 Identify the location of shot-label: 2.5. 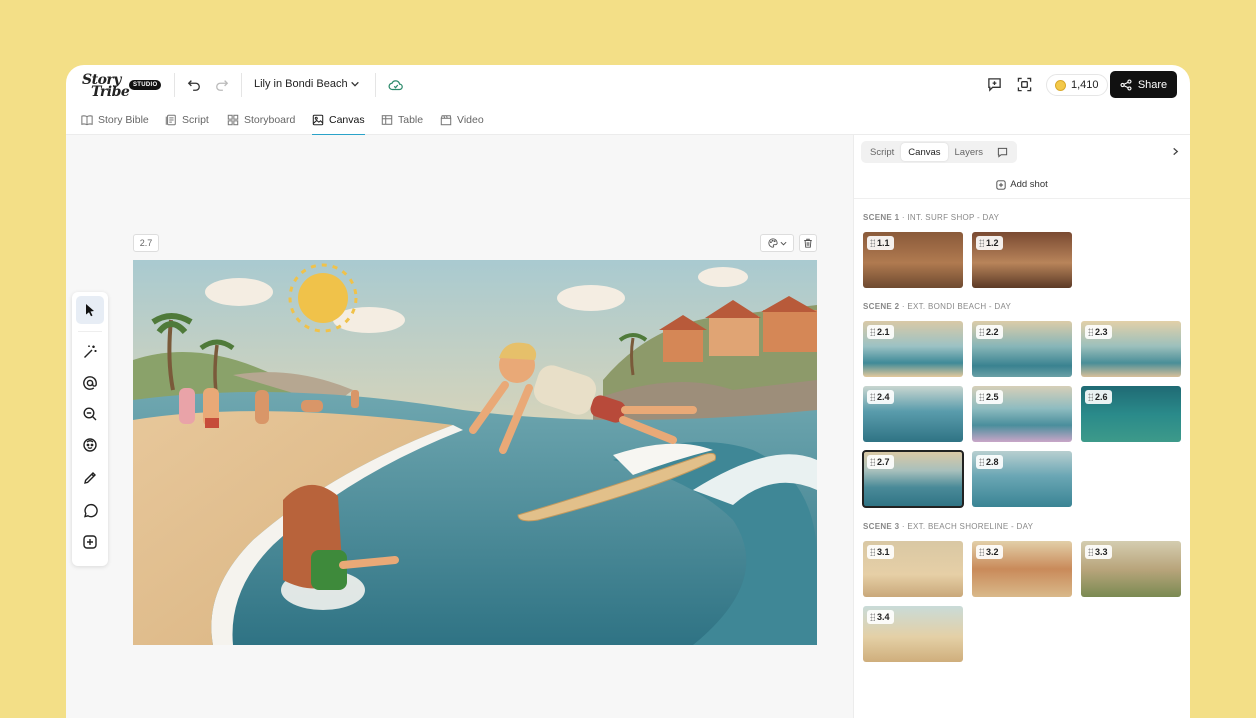
(989, 397).